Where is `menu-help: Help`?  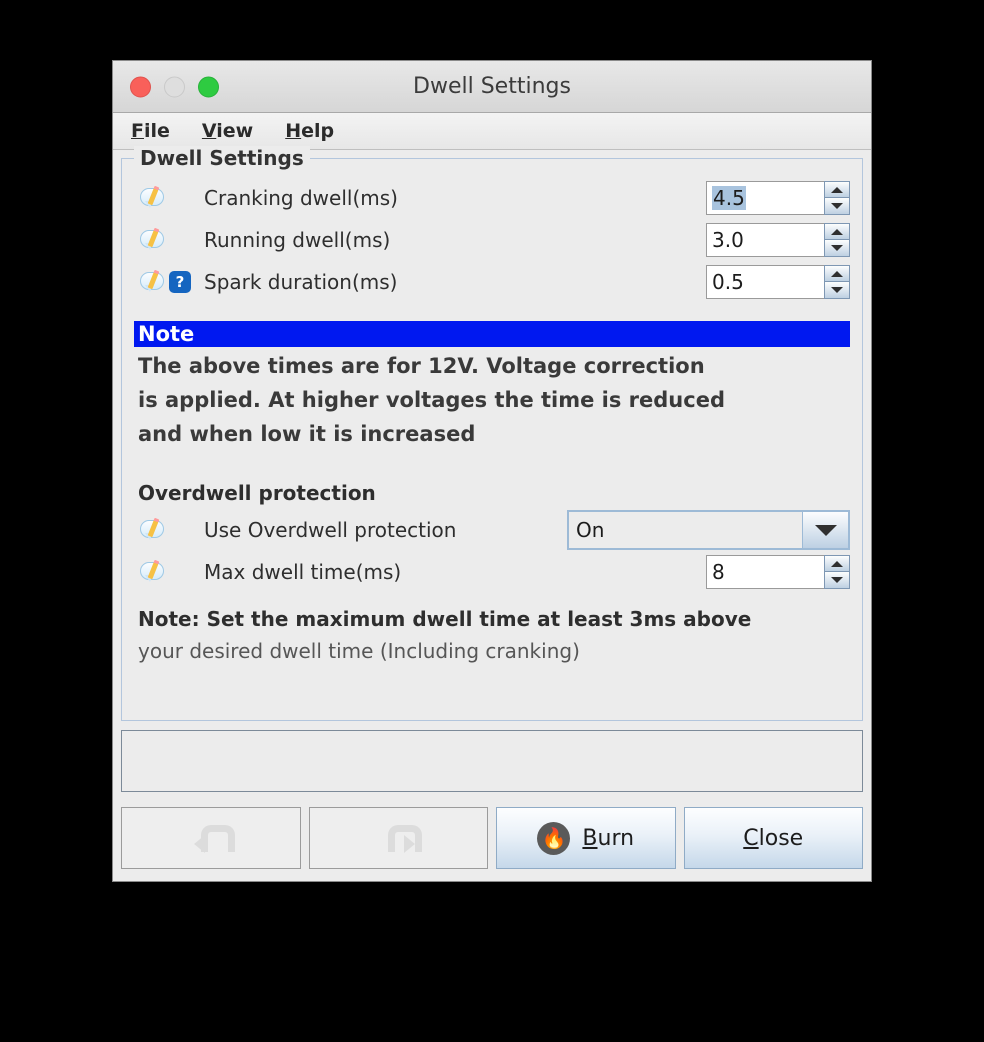 menu-help: Help is located at coordinates (309, 131).